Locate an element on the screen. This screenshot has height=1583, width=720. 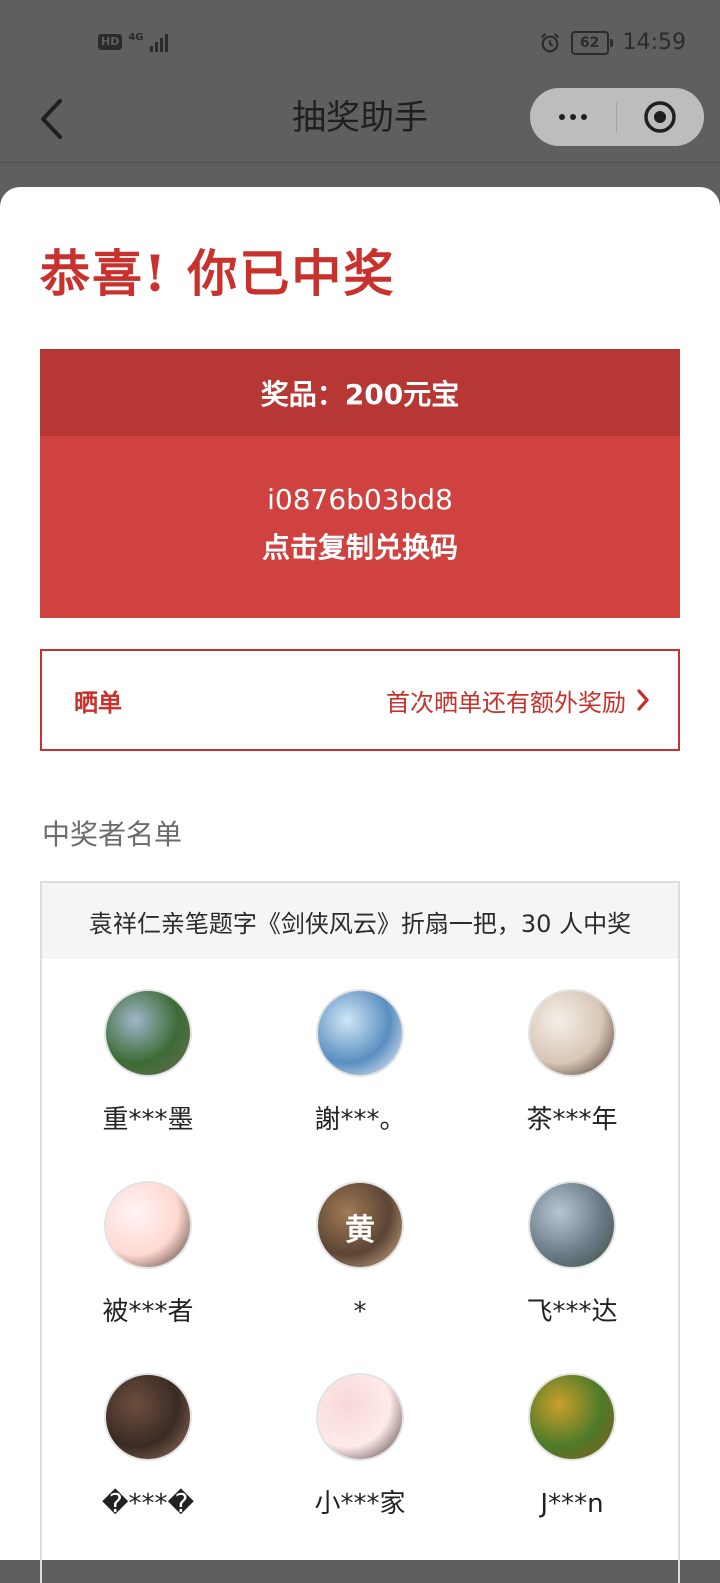
avatar: 黄 is located at coordinates (360, 1225).